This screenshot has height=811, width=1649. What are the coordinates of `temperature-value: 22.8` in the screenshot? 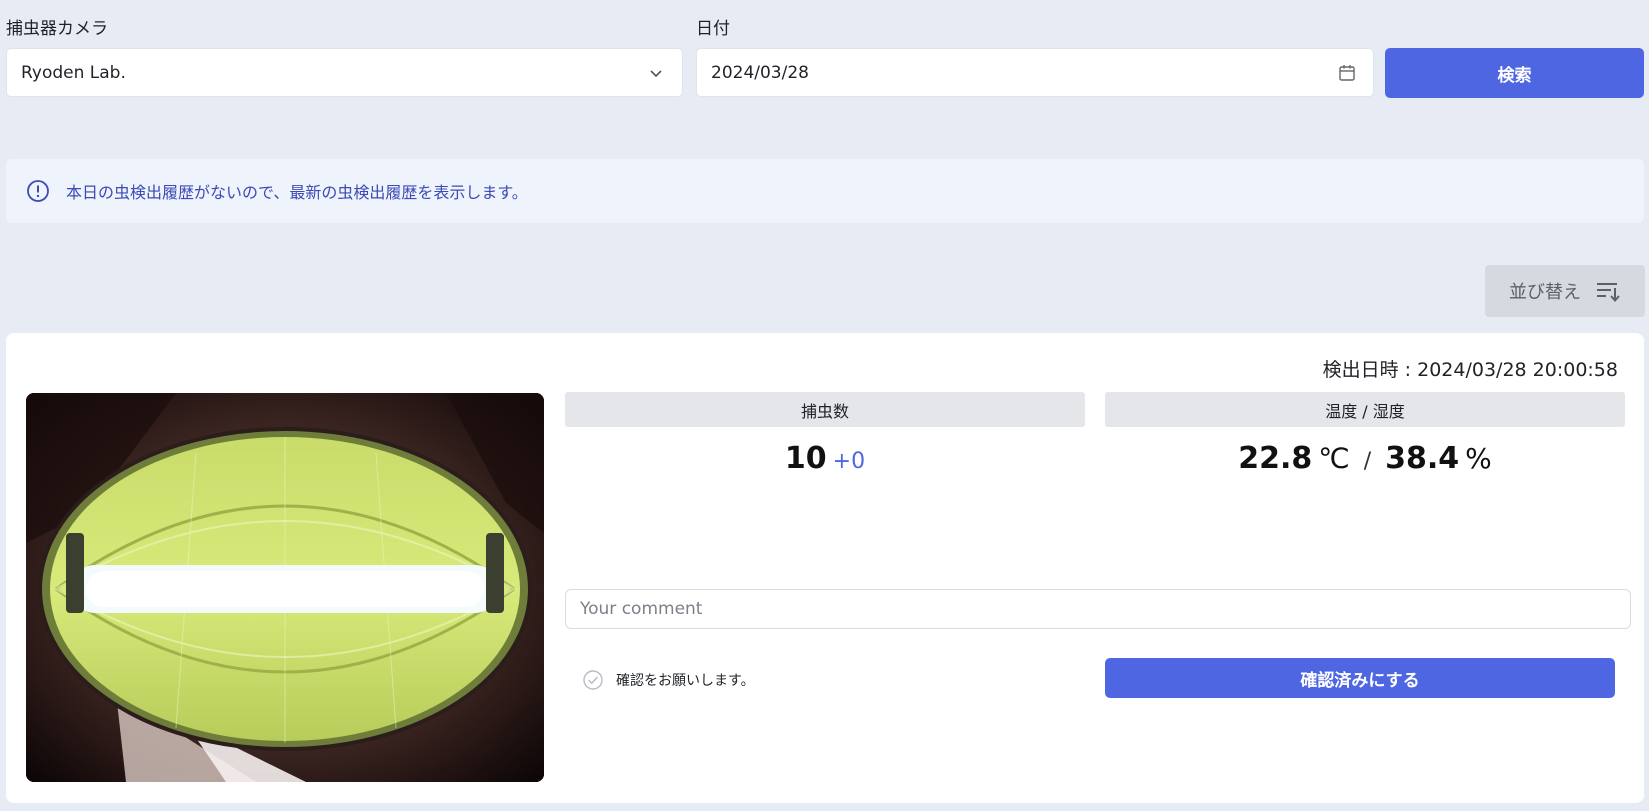 It's located at (1275, 458).